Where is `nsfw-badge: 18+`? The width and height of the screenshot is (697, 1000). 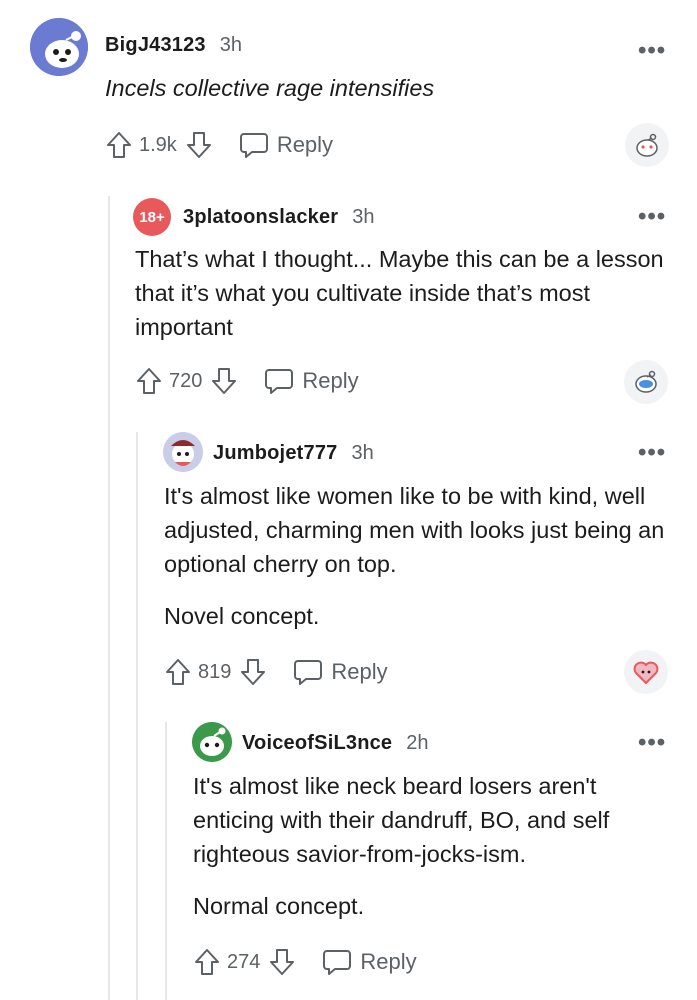 nsfw-badge: 18+ is located at coordinates (152, 217).